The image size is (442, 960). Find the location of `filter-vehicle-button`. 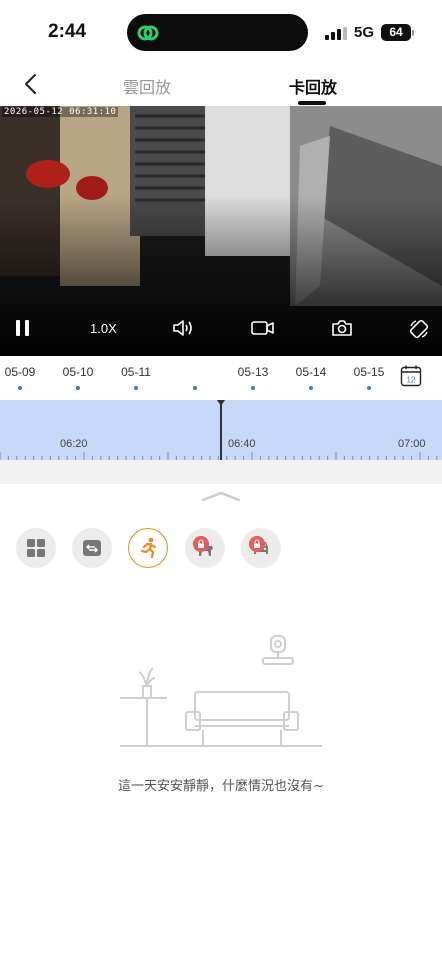

filter-vehicle-button is located at coordinates (261, 548).